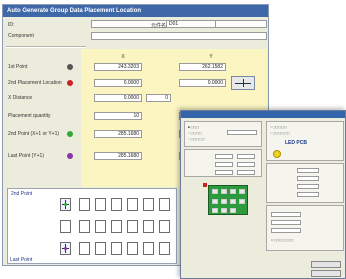  Describe the element at coordinates (305, 183) in the screenshot. I see `settings-panel` at that location.